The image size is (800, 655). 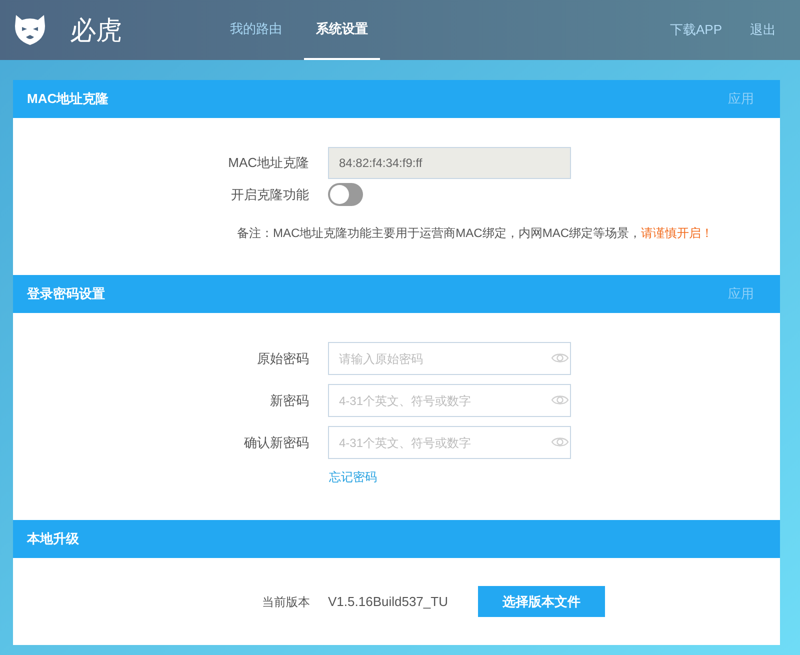 I want to click on nav-tab: 系统设置, so click(x=342, y=30).